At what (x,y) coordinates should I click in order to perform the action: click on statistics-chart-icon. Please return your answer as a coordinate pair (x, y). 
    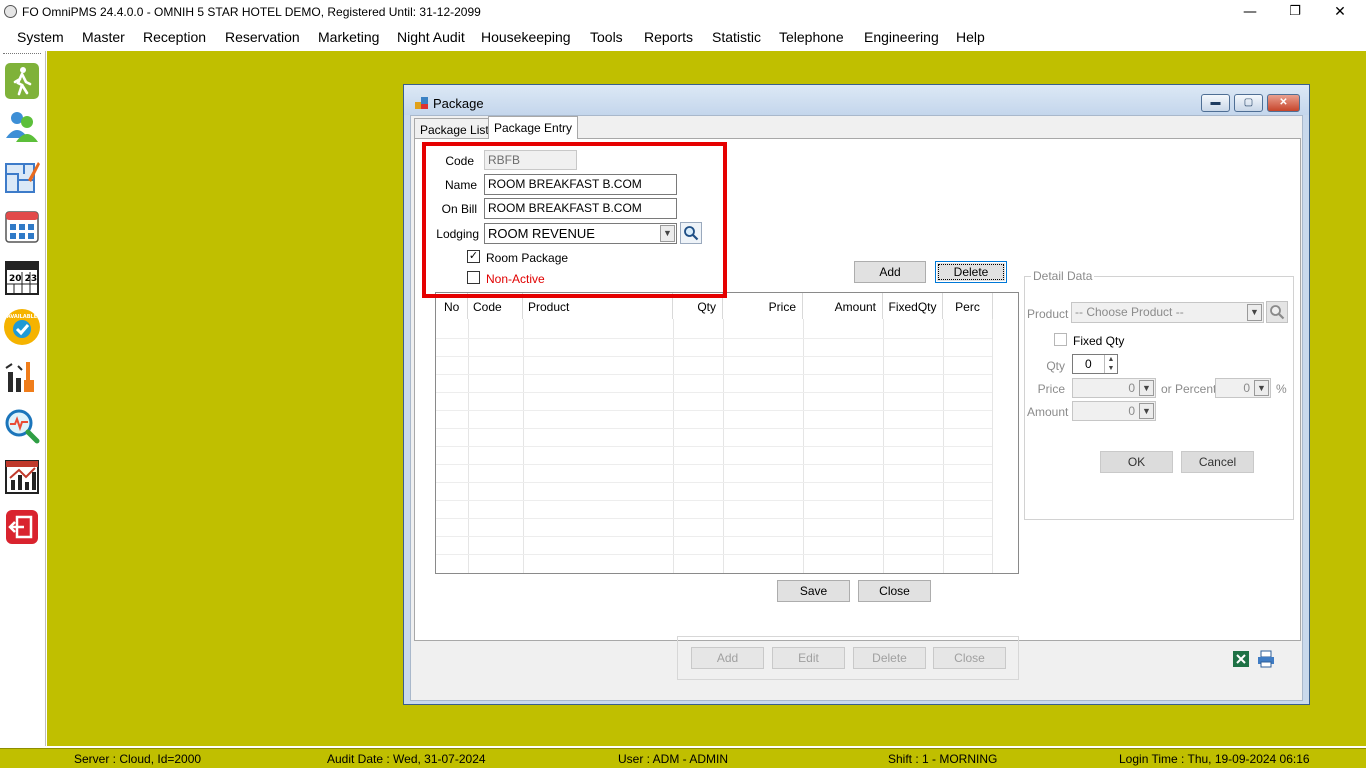
    Looking at the image, I should click on (22, 477).